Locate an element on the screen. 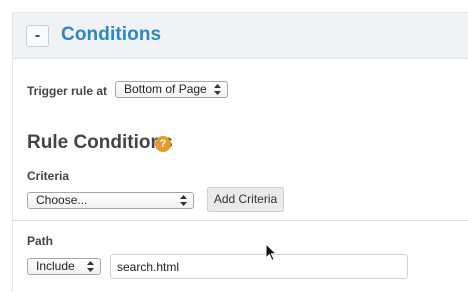 This screenshot has height=292, width=468. trigger-select-value: Bottom of Page is located at coordinates (165, 89).